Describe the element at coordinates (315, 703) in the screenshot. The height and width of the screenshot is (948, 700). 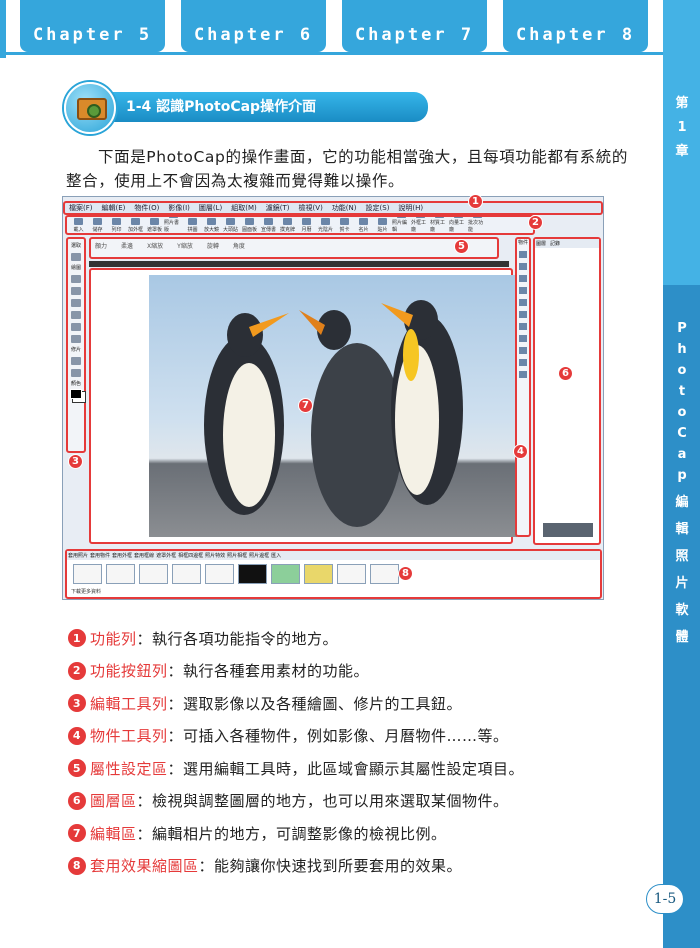
I see `legend-desc: ：選取影像以及各種繪圖、修片的工具鈕。` at that location.